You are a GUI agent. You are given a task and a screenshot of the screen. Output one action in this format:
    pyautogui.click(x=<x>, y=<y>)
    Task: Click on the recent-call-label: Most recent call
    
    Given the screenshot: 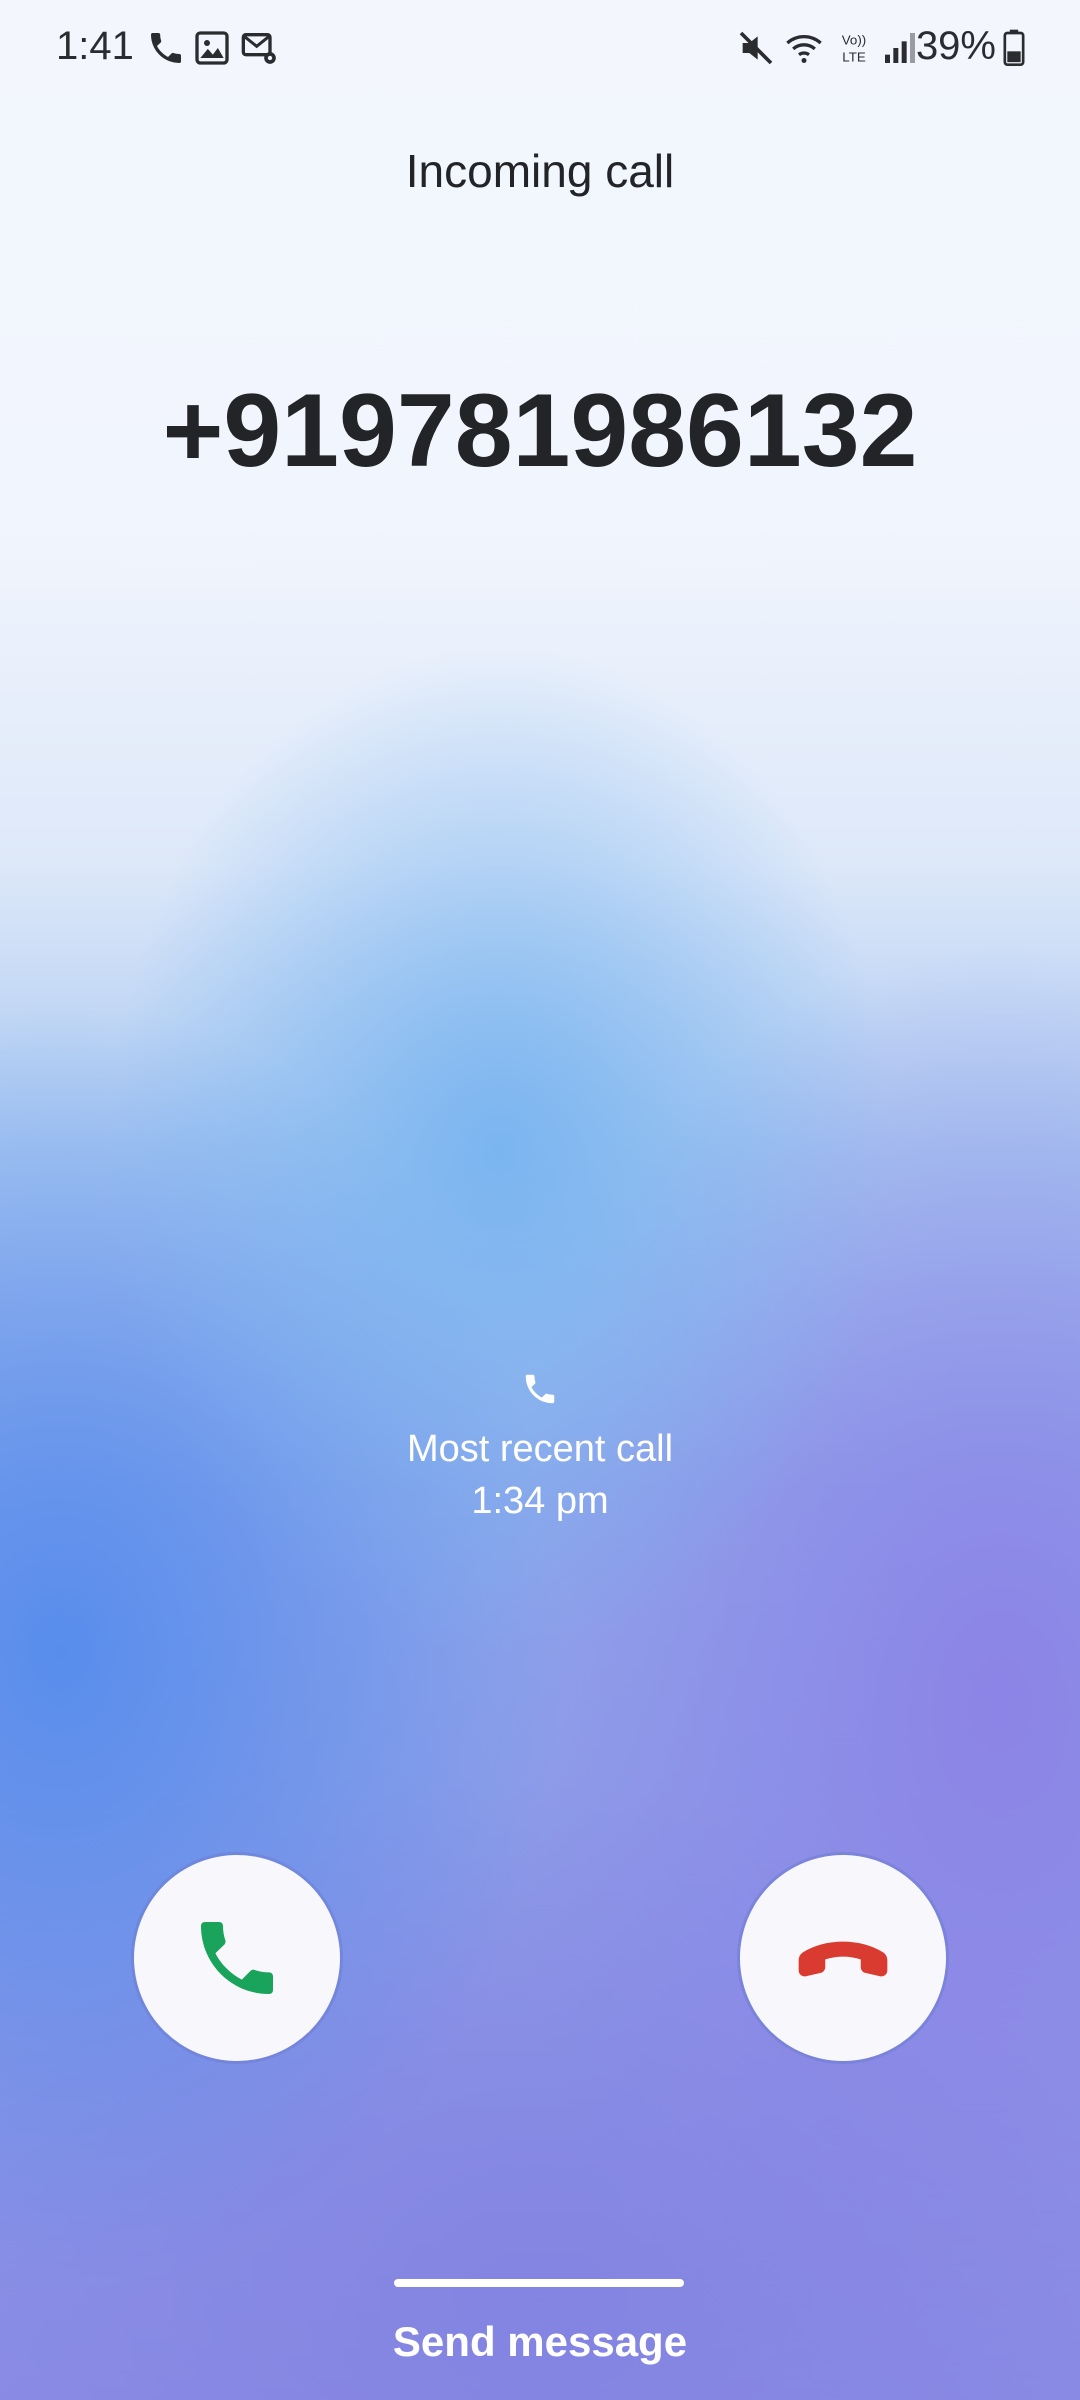 What is the action you would take?
    pyautogui.click(x=540, y=1449)
    